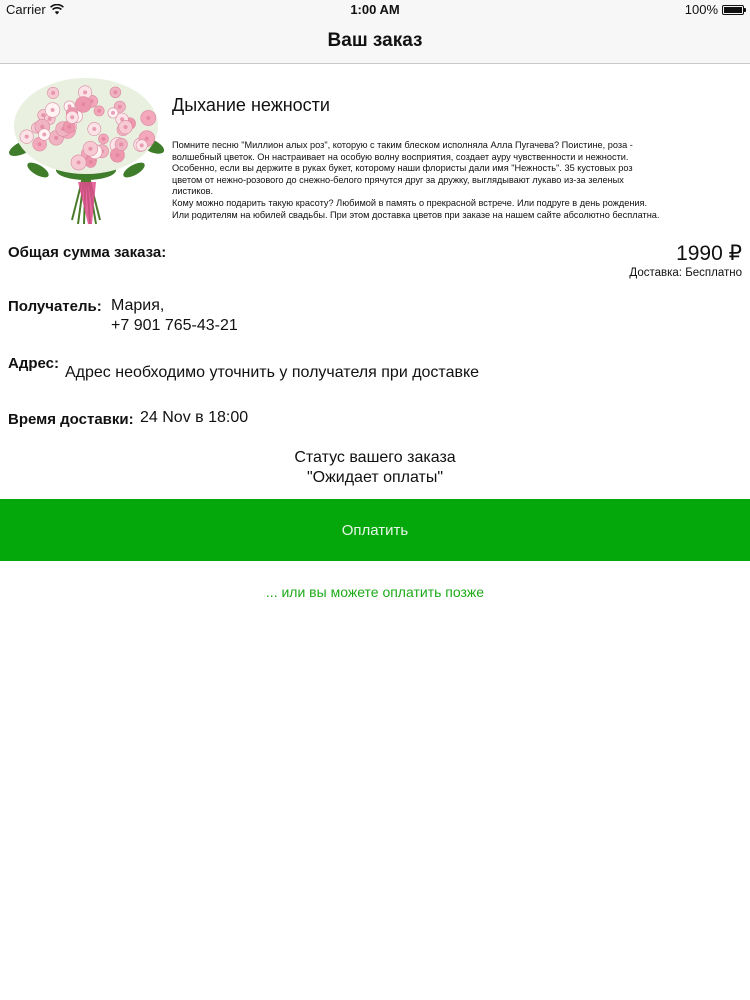 The image size is (750, 1000). What do you see at coordinates (375, 592) in the screenshot?
I see `pay-later-link: ... или вы можете оплатить позже` at bounding box center [375, 592].